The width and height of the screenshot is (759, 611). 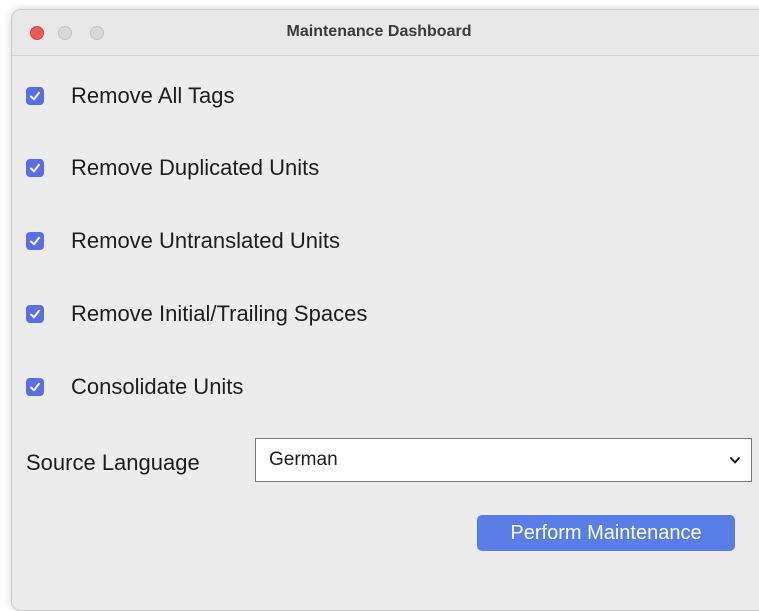 I want to click on option-label: Remove Duplicated Units, so click(x=195, y=167).